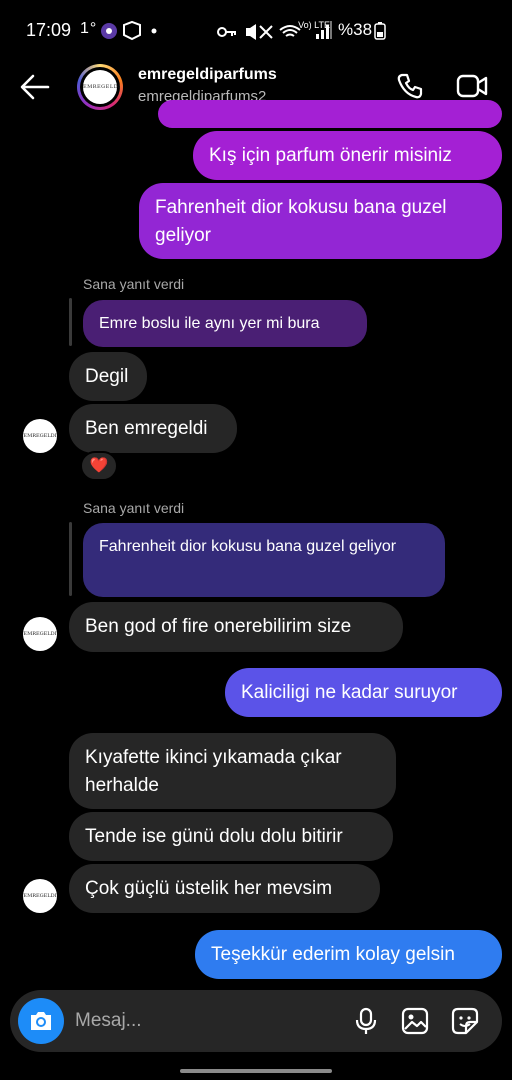 Image resolution: width=512 pixels, height=1080 pixels. Describe the element at coordinates (330, 114) in the screenshot. I see `outgoing-message-partial` at that location.